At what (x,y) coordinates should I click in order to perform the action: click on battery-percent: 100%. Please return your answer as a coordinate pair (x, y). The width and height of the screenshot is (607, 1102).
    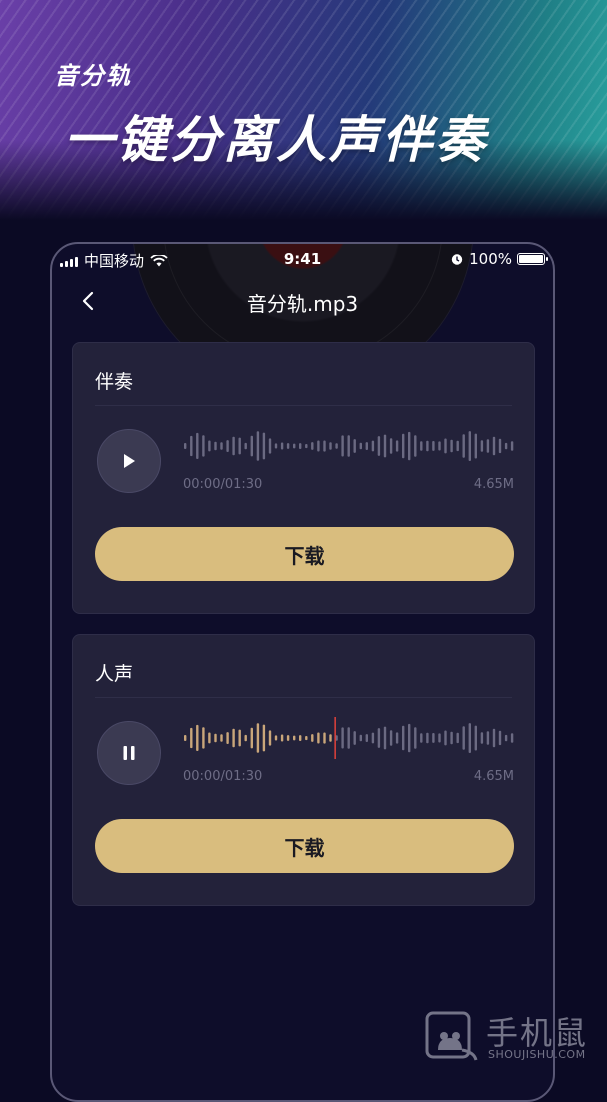
    Looking at the image, I should click on (490, 259).